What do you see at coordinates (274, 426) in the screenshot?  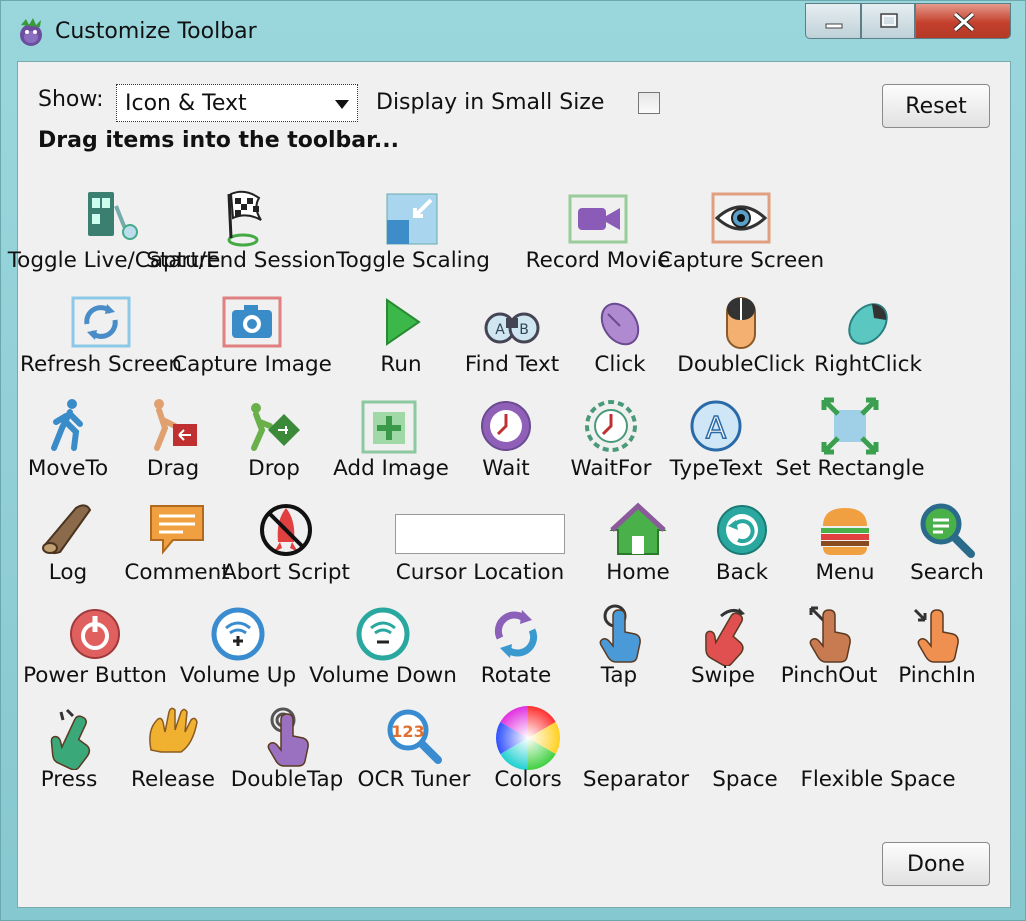 I see `drop-icon` at bounding box center [274, 426].